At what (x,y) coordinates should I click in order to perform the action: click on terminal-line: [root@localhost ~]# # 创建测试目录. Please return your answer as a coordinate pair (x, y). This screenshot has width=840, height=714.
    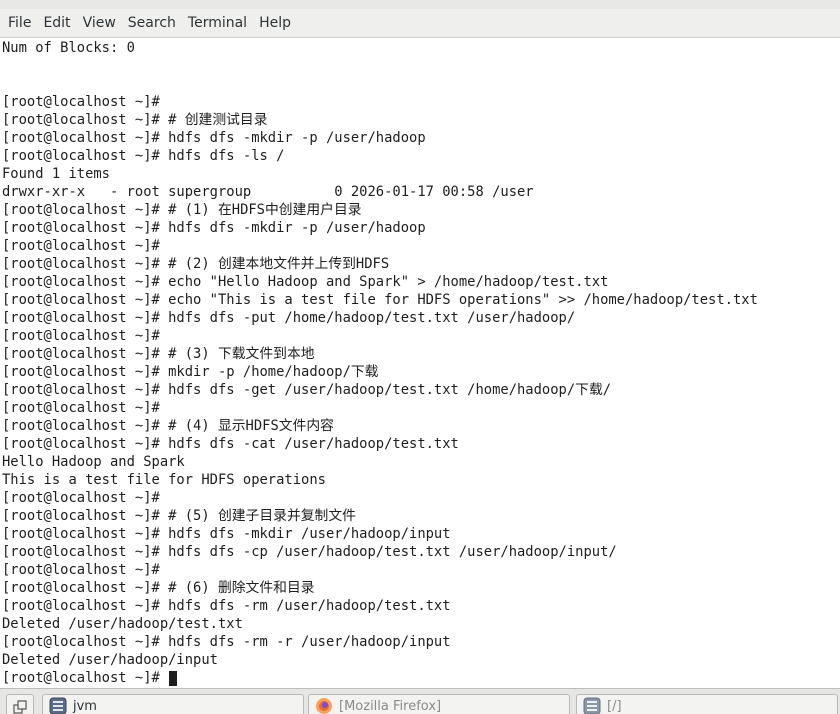
    Looking at the image, I should click on (135, 120).